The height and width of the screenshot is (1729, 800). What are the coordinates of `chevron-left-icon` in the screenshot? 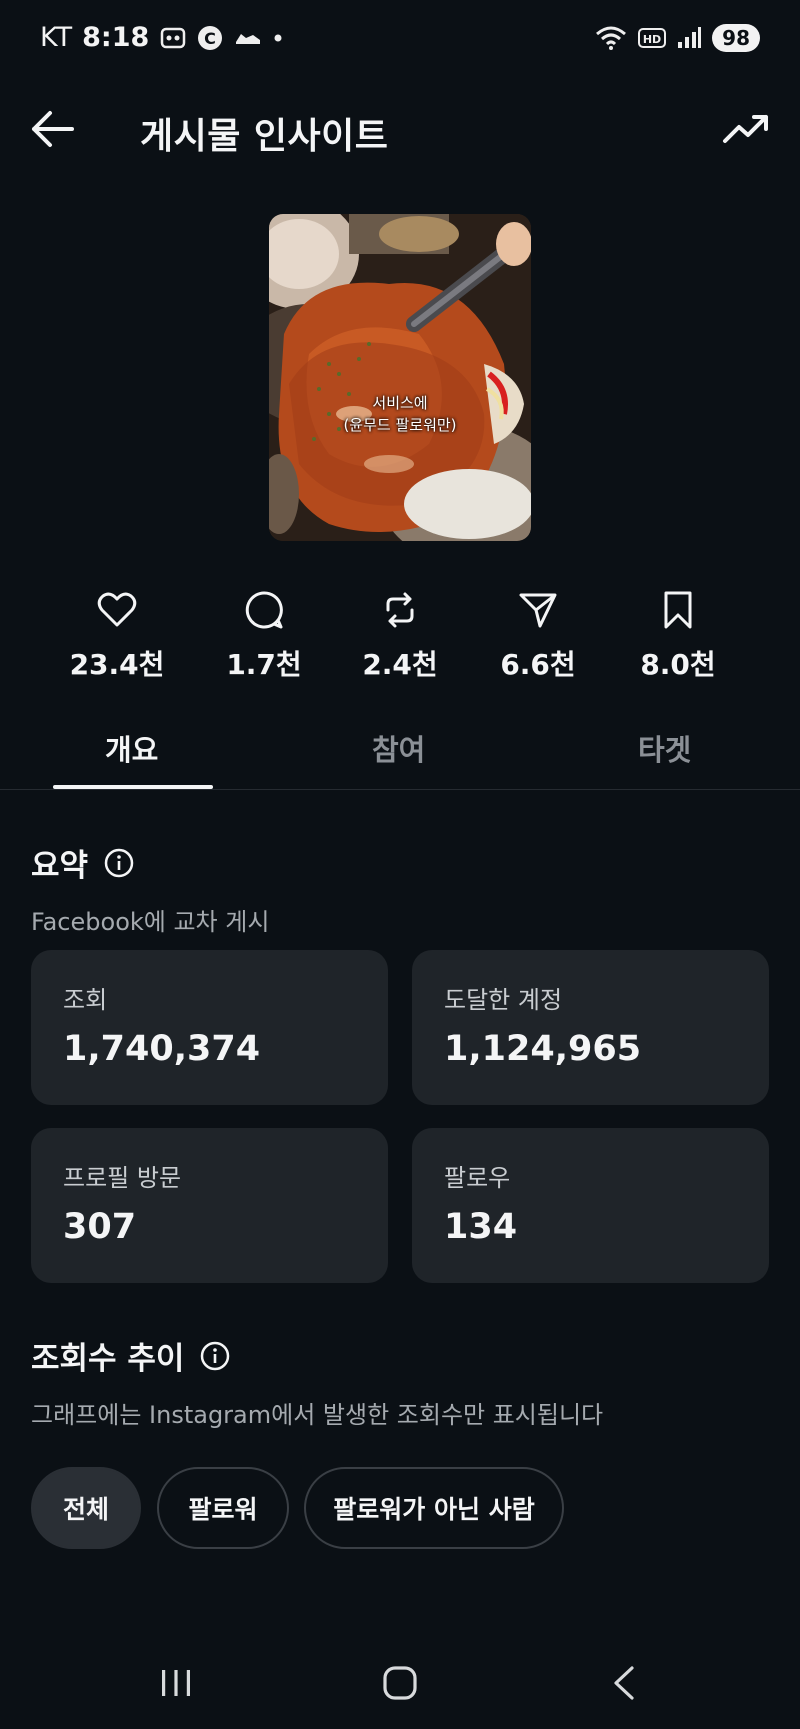 It's located at (624, 1683).